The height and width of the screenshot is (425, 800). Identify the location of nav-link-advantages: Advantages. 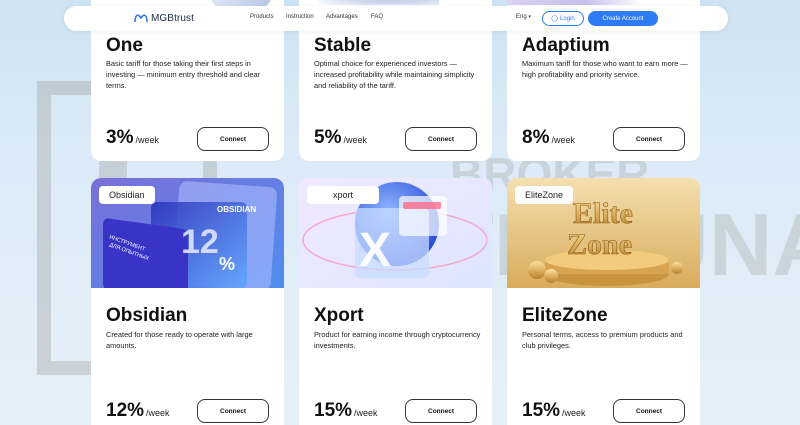
(342, 17).